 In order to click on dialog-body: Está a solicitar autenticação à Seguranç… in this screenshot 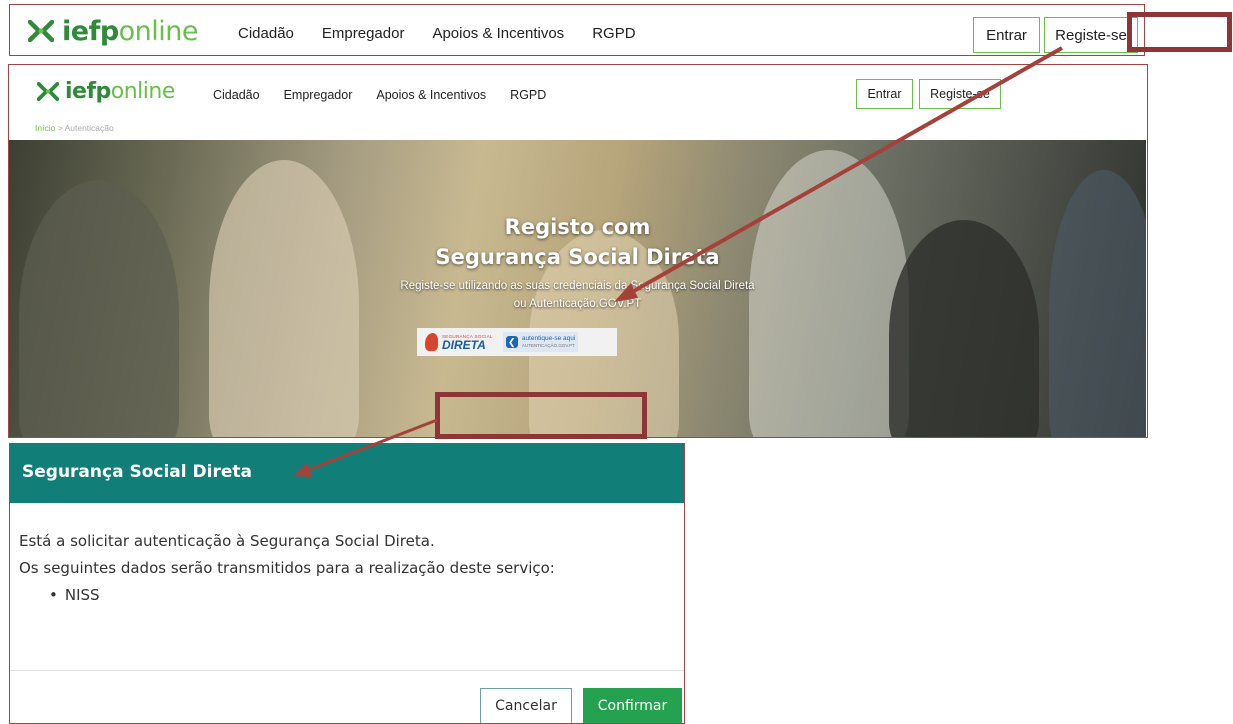, I will do `click(287, 568)`.